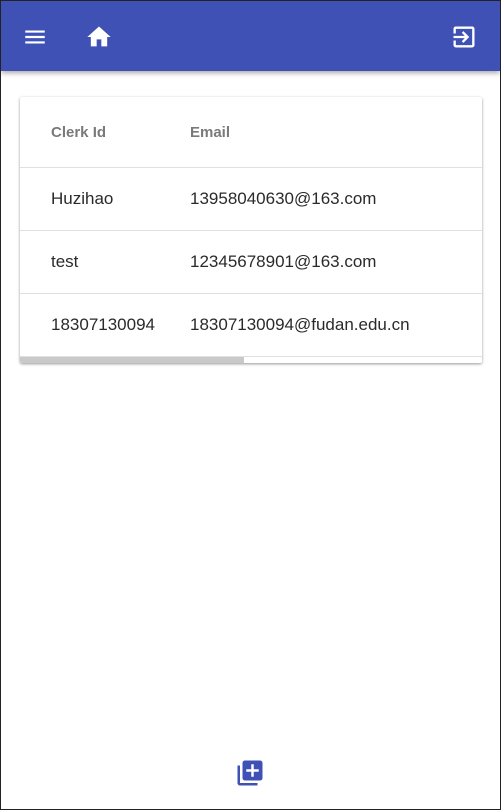 The image size is (501, 810). Describe the element at coordinates (336, 325) in the screenshot. I see `cell-email: 18307130094@fudan.edu.cn` at that location.